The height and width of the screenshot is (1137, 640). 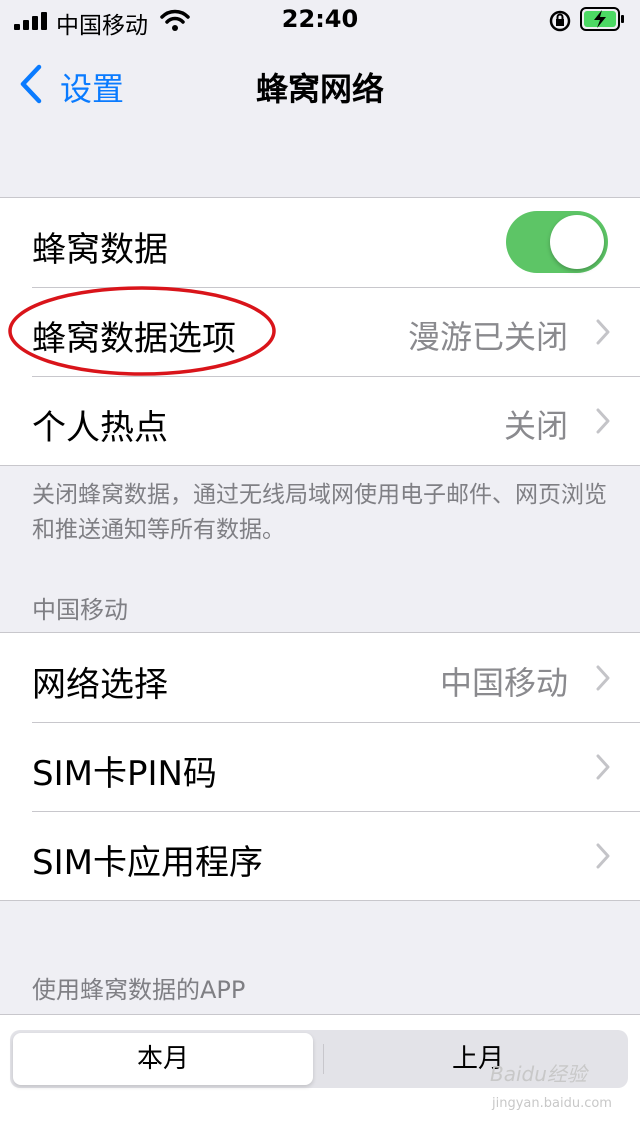 I want to click on personal-hotspot-label: 个人热点, so click(x=100, y=428).